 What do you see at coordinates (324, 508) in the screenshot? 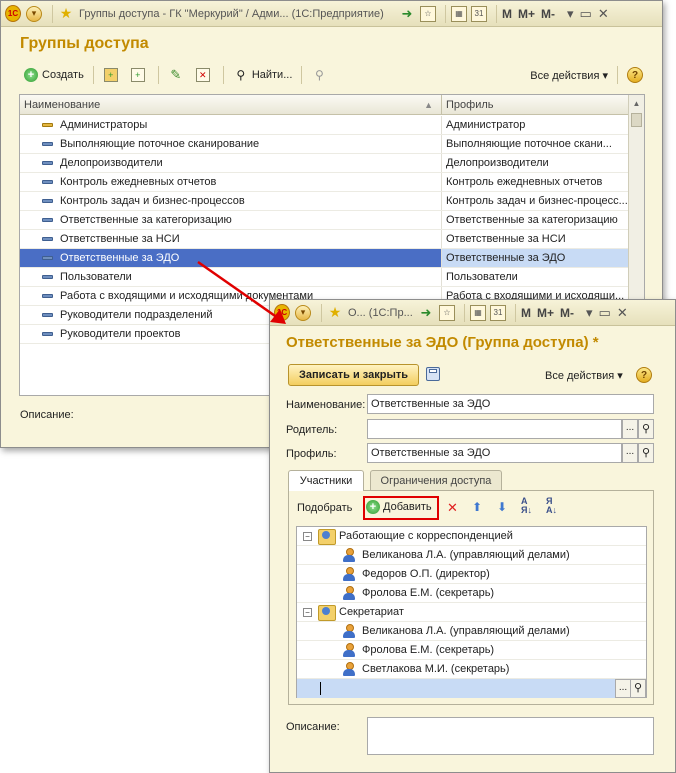
I see `pick-button: Подобрать` at bounding box center [324, 508].